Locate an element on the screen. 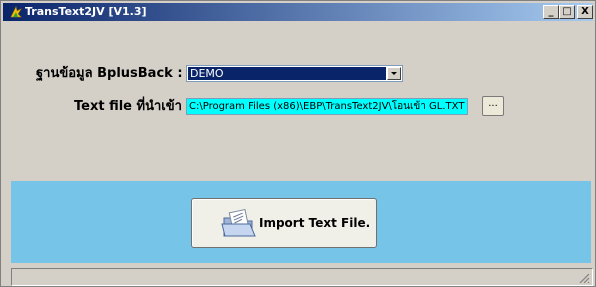 Image resolution: width=596 pixels, height=287 pixels. textfile-label: Text file ที่นำเข้า : is located at coordinates (133, 106).